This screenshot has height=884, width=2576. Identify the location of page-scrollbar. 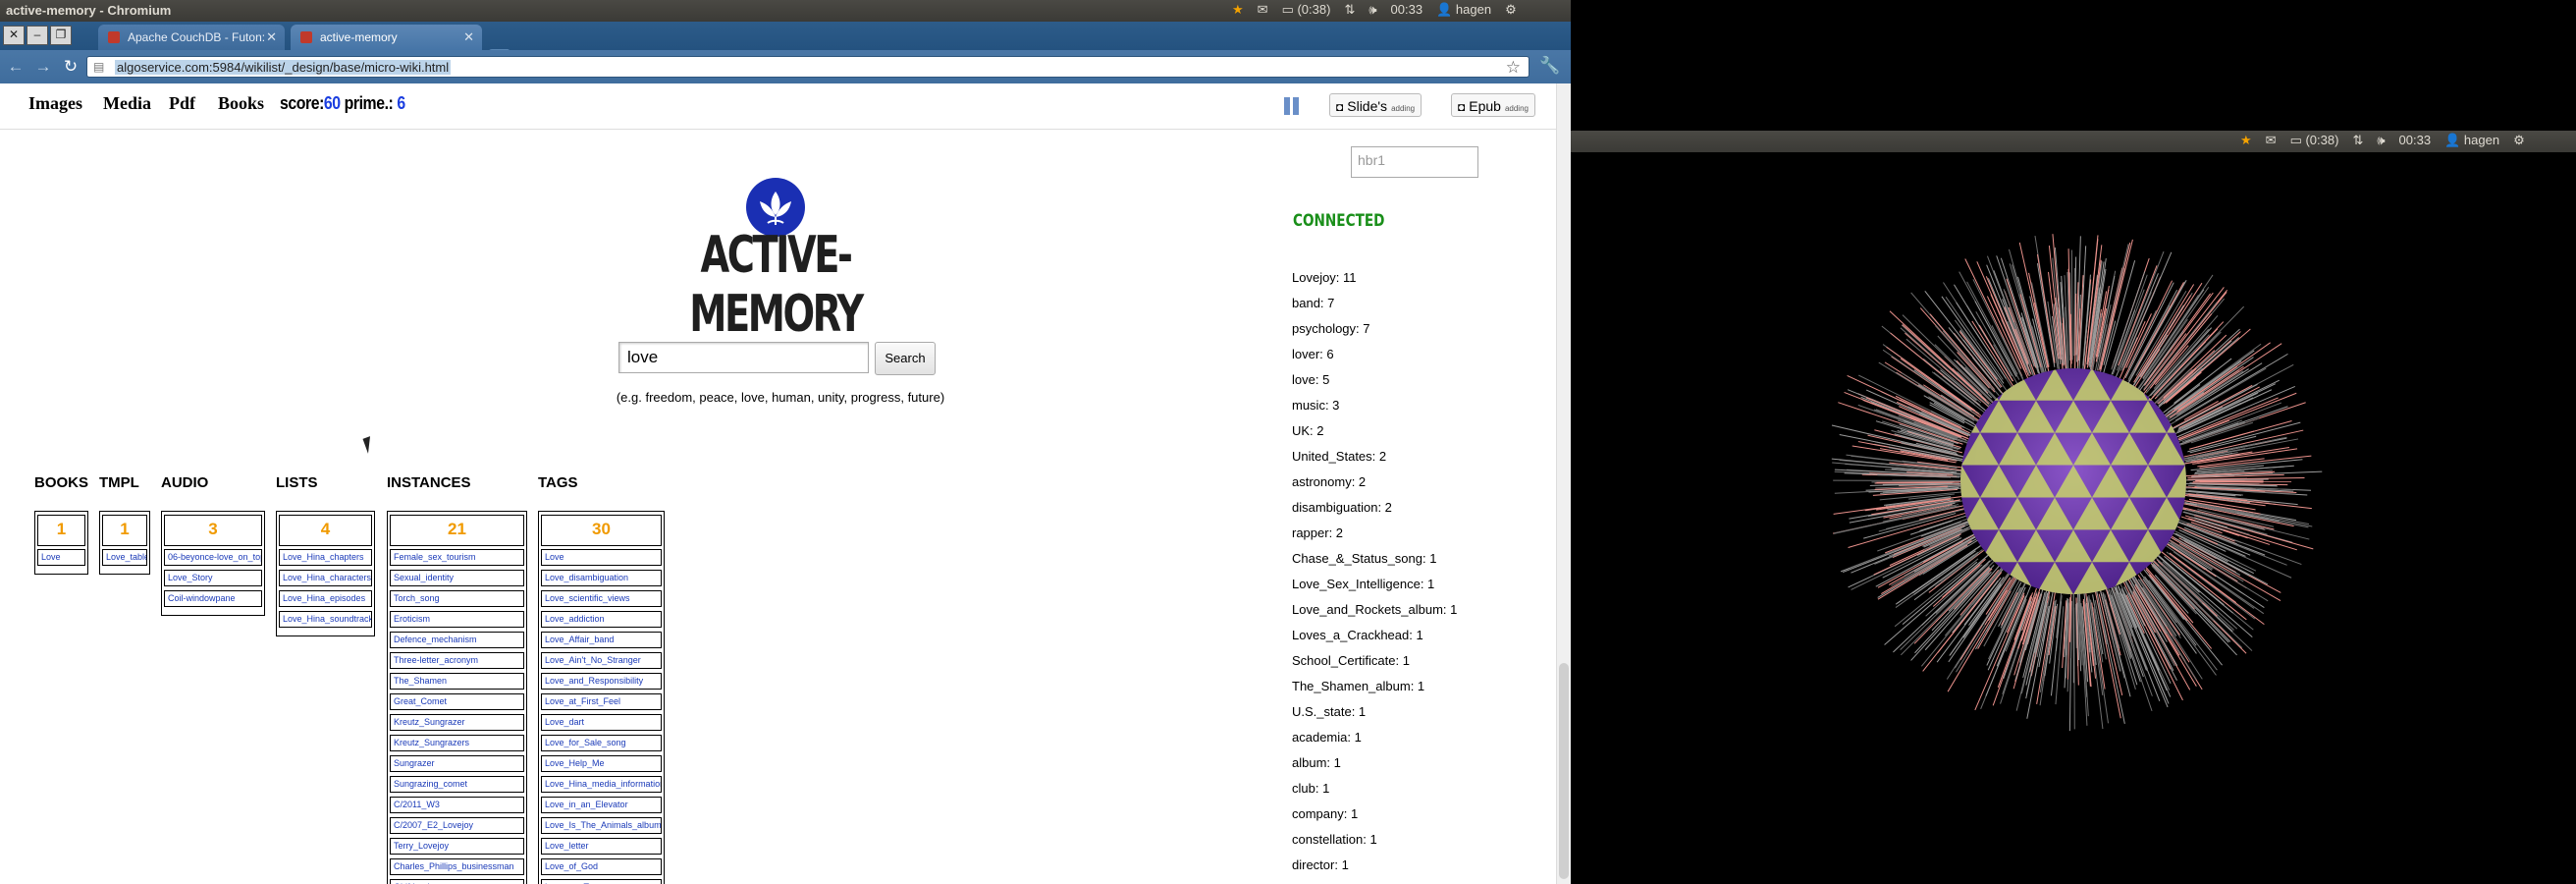
(1563, 483).